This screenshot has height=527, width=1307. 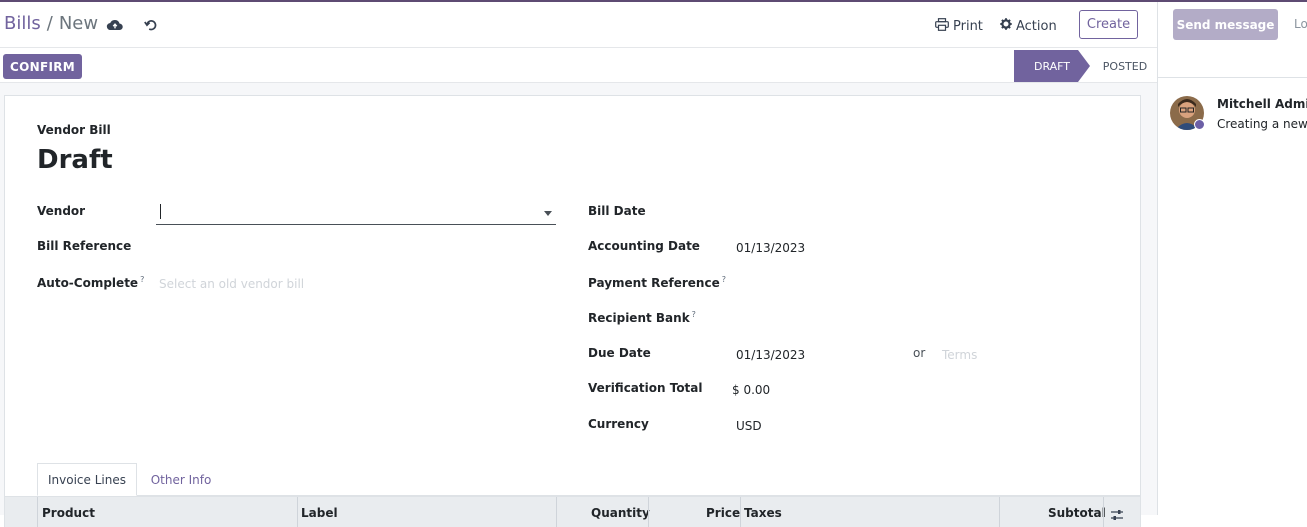 What do you see at coordinates (42, 66) in the screenshot?
I see `confirm-button: CONFIRM` at bounding box center [42, 66].